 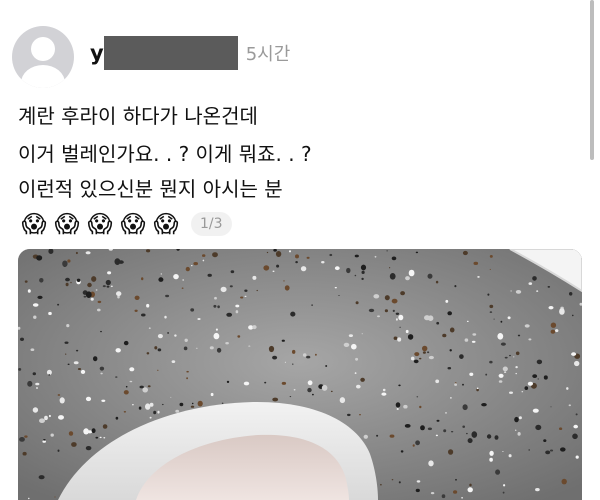 What do you see at coordinates (268, 54) in the screenshot?
I see `timestamp: 5시간` at bounding box center [268, 54].